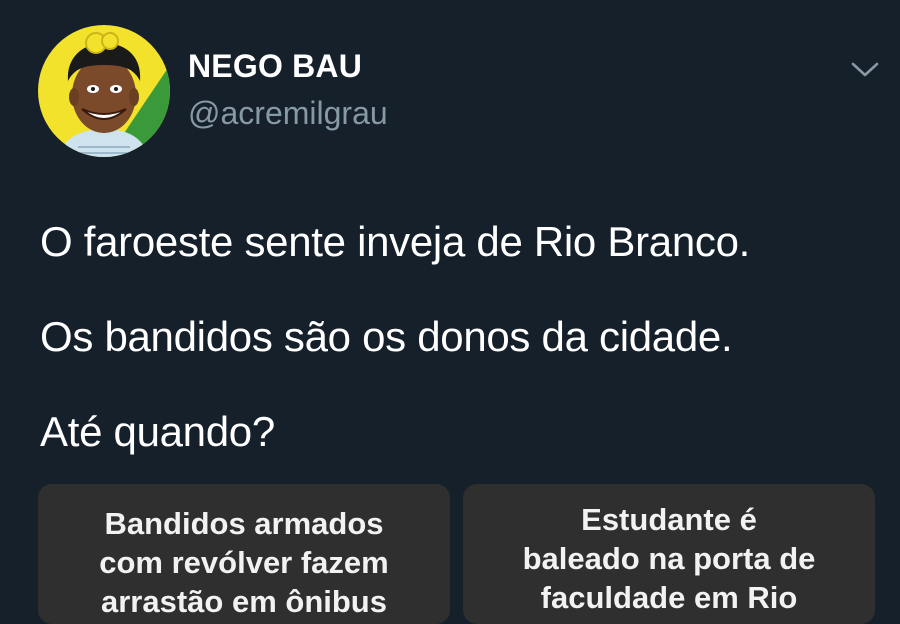 The height and width of the screenshot is (624, 900). What do you see at coordinates (275, 66) in the screenshot?
I see `author-display-name: NEGO BAU` at bounding box center [275, 66].